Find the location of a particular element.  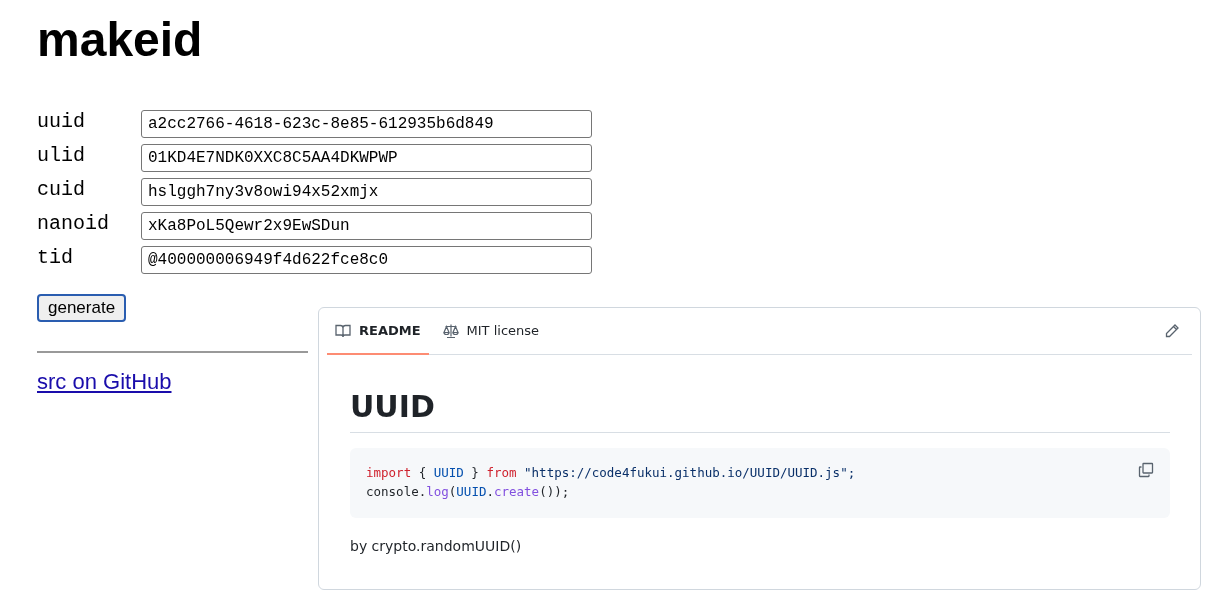

readme-text: by crypto.randomUUID() is located at coordinates (436, 546).